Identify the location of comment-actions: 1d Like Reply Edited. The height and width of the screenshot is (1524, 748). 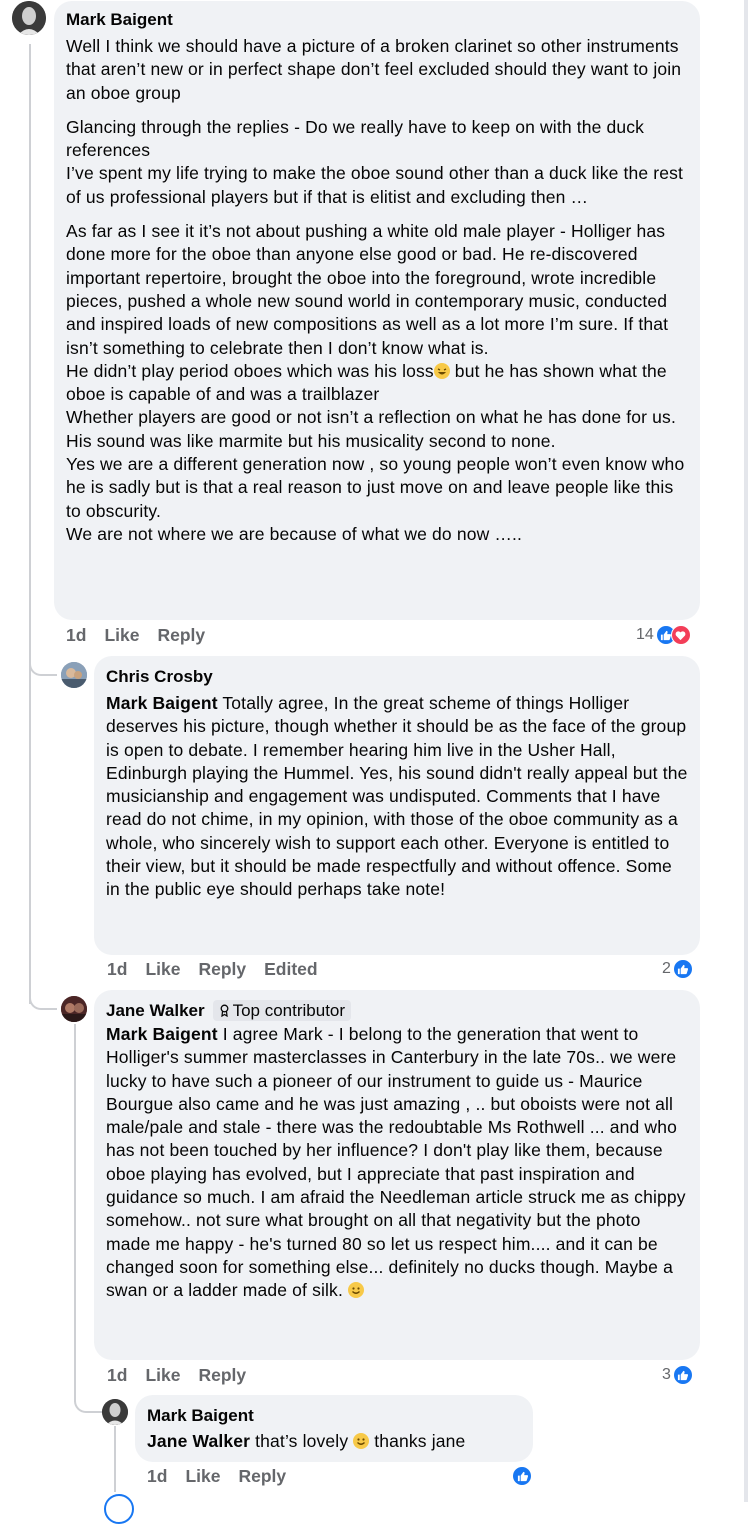
(212, 969).